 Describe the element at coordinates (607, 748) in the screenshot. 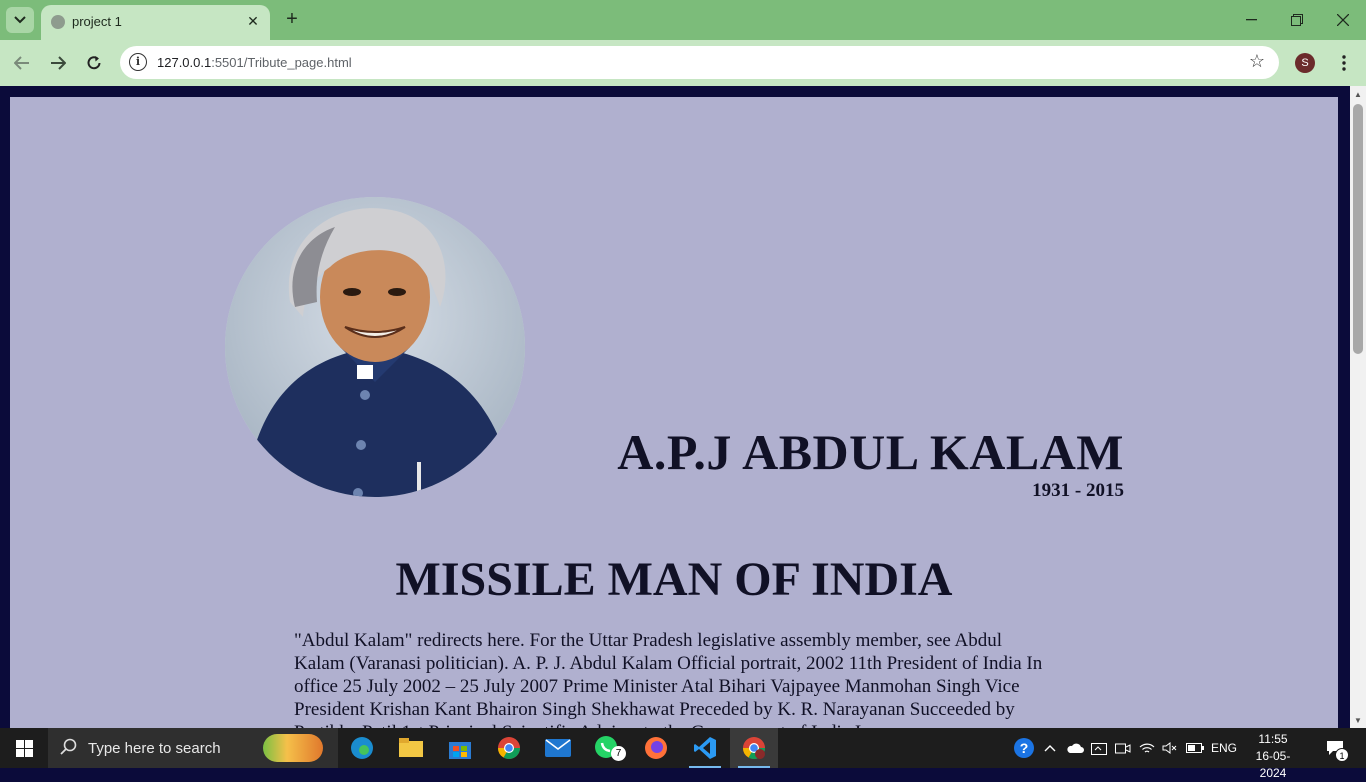

I see `whatsapp-app: 7` at that location.